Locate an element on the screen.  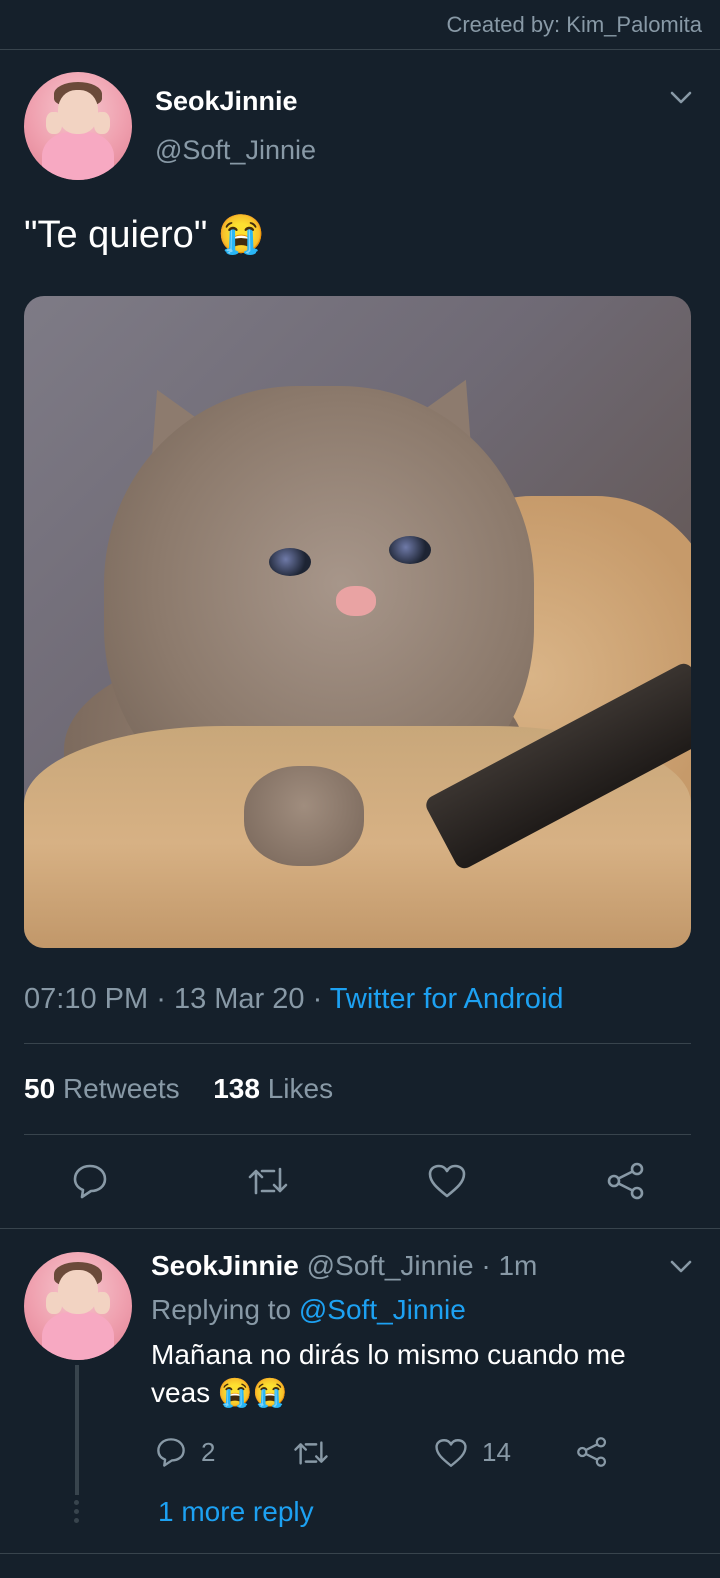
tweet-date: 13 Mar 20 is located at coordinates (239, 999).